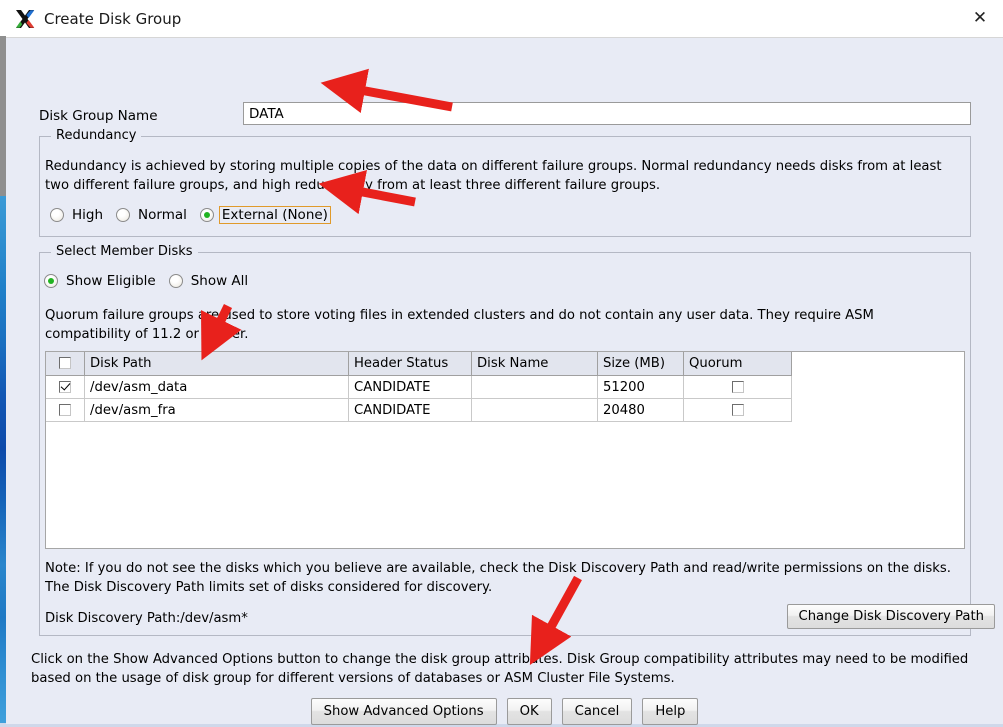  I want to click on close-icon: ✕, so click(980, 18).